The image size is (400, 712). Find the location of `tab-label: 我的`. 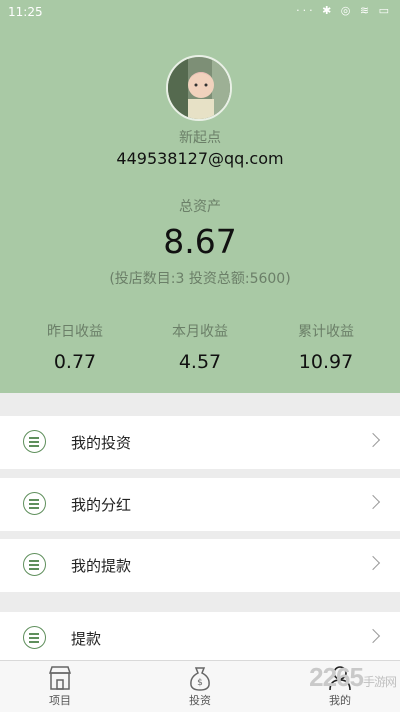

tab-label: 我的 is located at coordinates (340, 700).